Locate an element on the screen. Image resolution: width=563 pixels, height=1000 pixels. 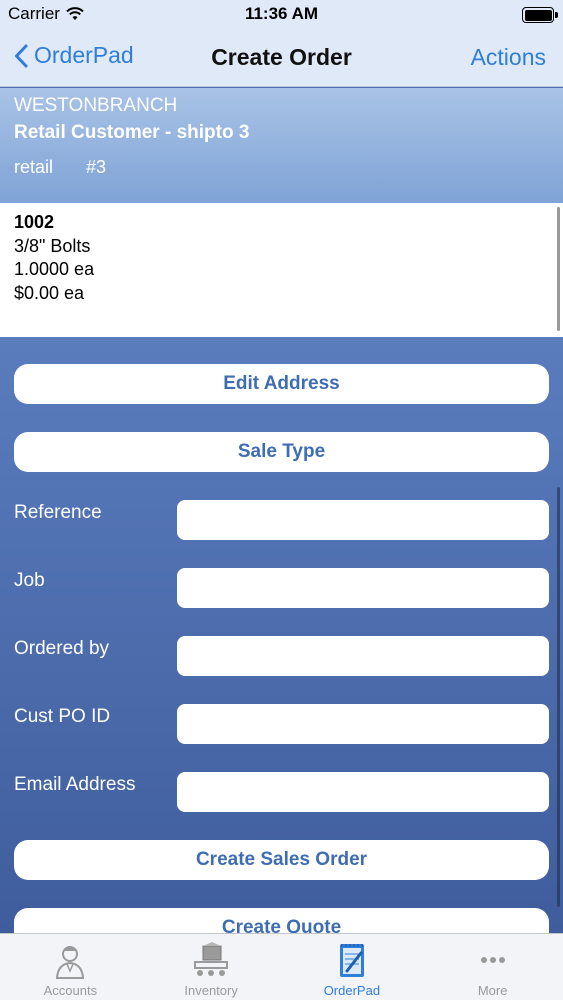
item-quantity: 1.0000 ea is located at coordinates (54, 269).